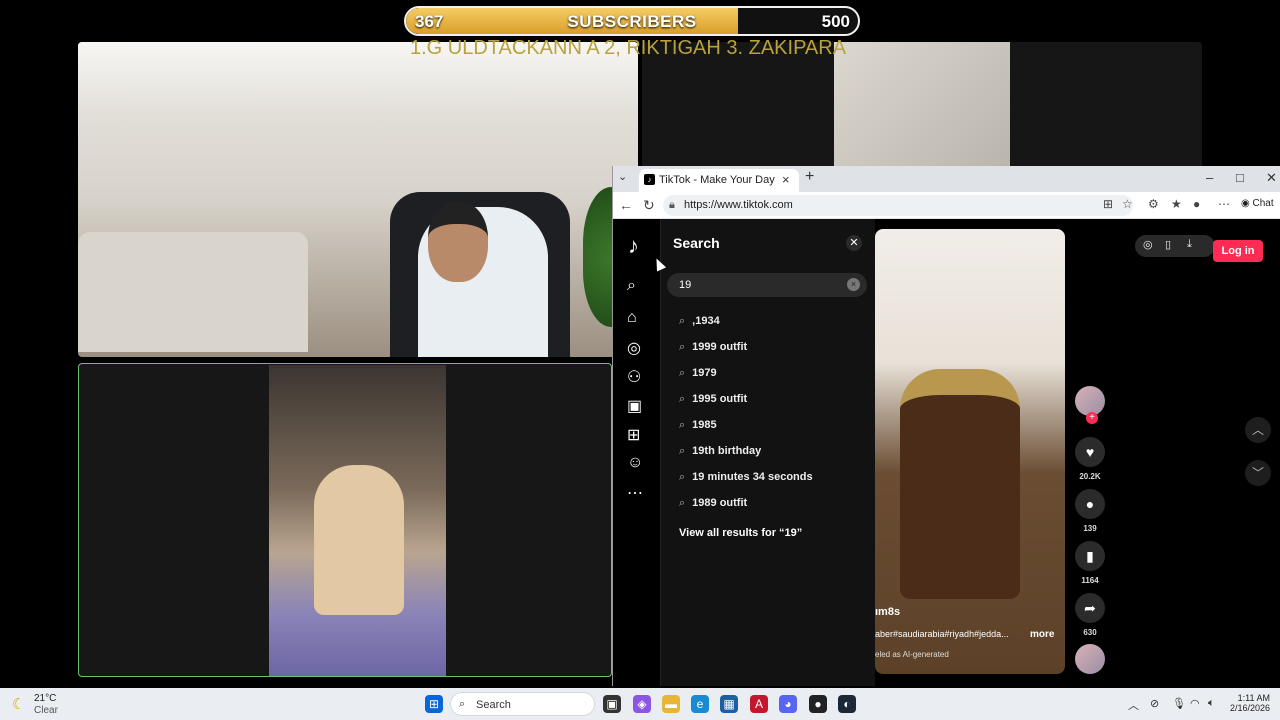 The height and width of the screenshot is (720, 1280). Describe the element at coordinates (1090, 580) in the screenshot. I see `bookmark-count: 1164` at that location.